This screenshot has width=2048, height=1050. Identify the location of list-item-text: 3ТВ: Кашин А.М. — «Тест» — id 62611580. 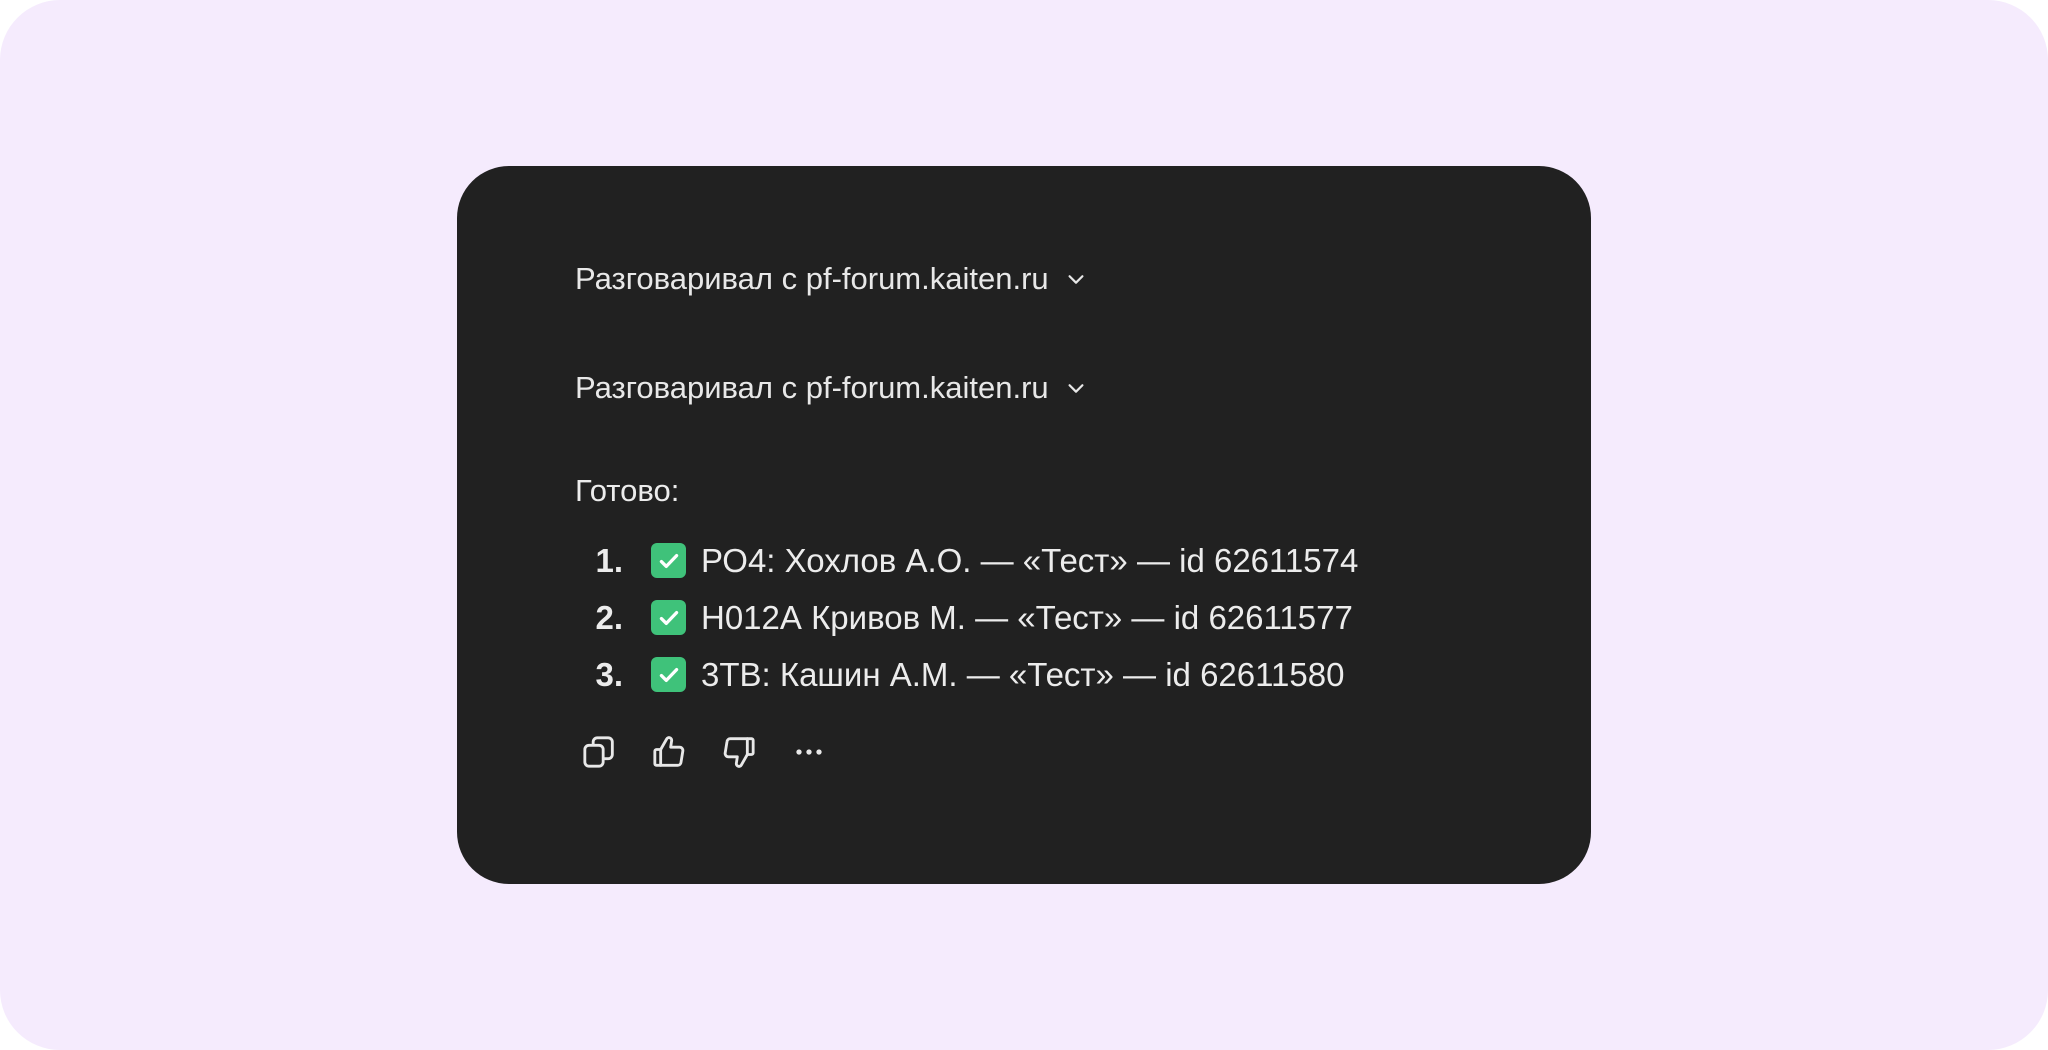
(1023, 674).